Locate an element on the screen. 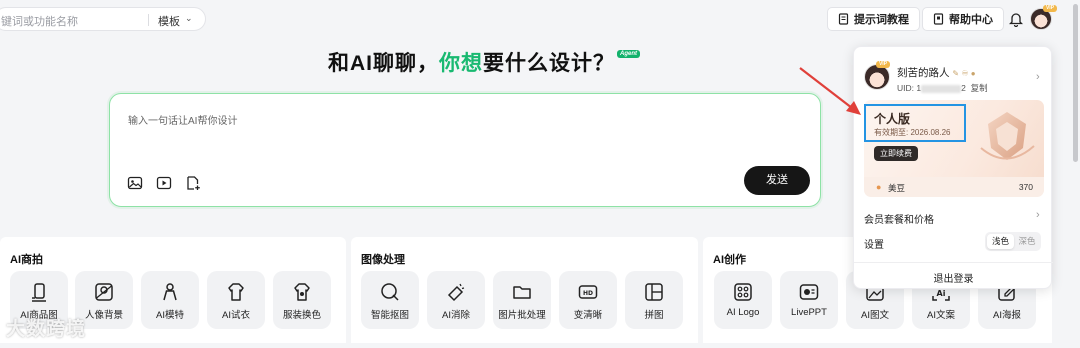 This screenshot has width=1080, height=348. help-book-icon is located at coordinates (938, 19).